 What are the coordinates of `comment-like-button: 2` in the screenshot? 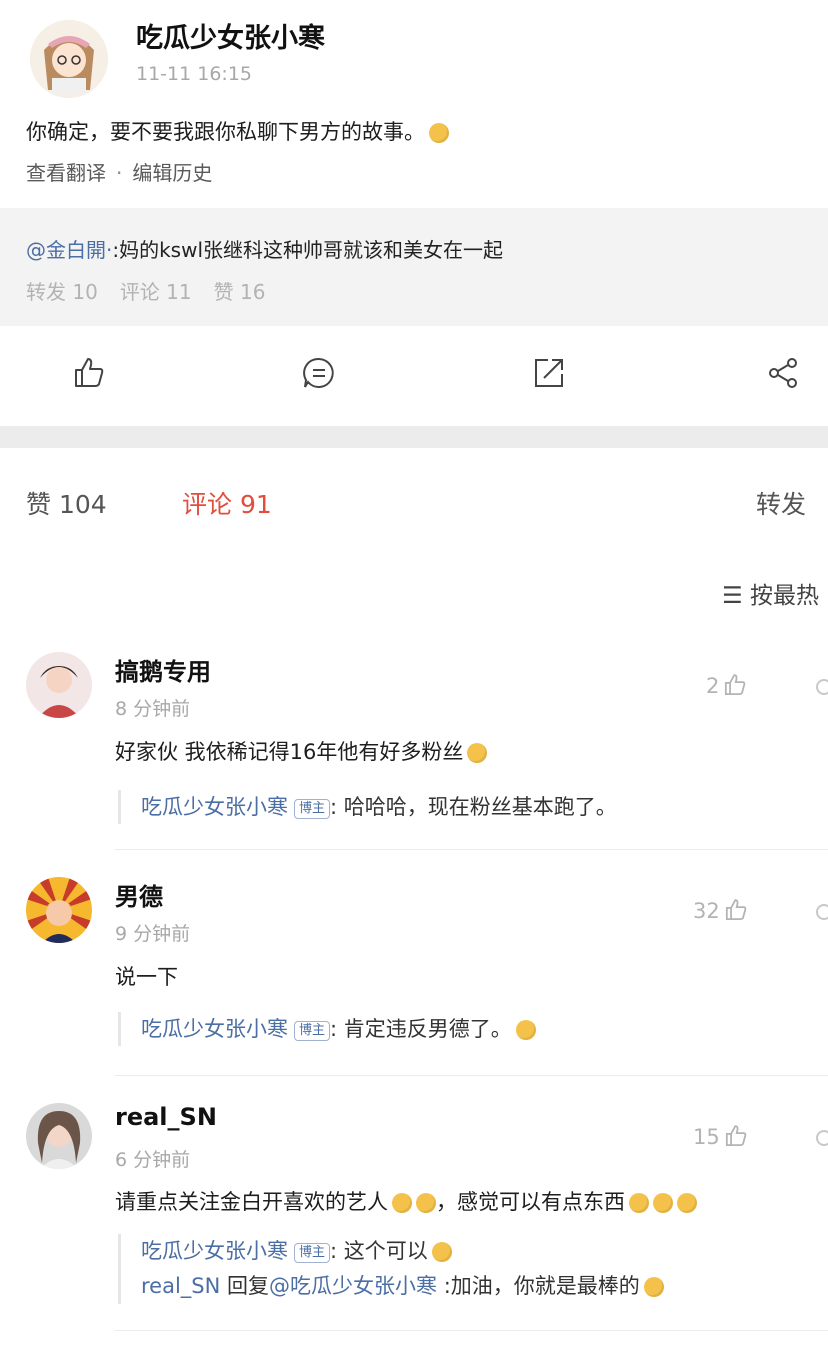 It's located at (726, 685).